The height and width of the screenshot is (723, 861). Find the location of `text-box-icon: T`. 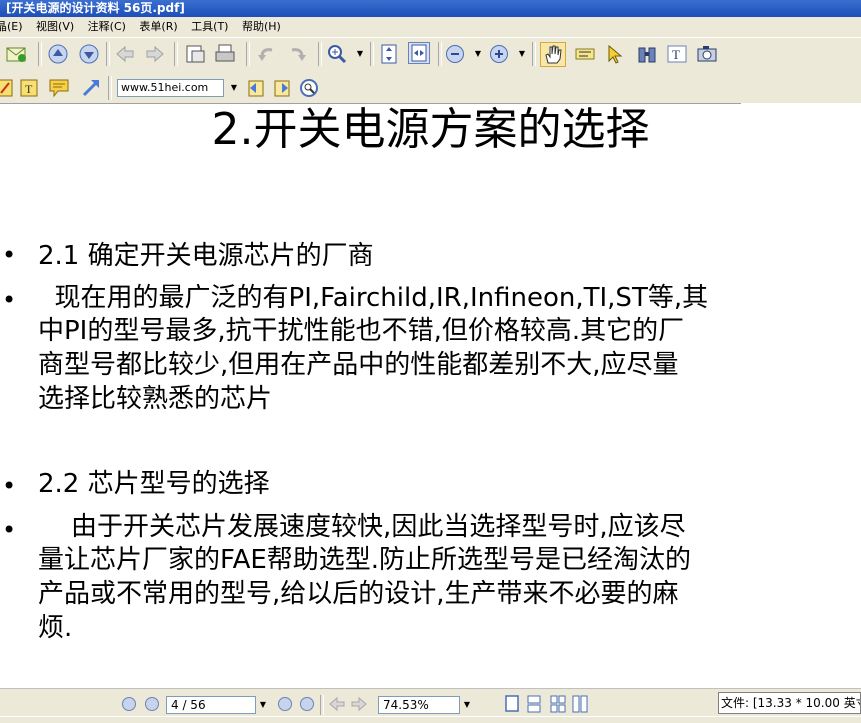

text-box-icon: T is located at coordinates (29, 88).